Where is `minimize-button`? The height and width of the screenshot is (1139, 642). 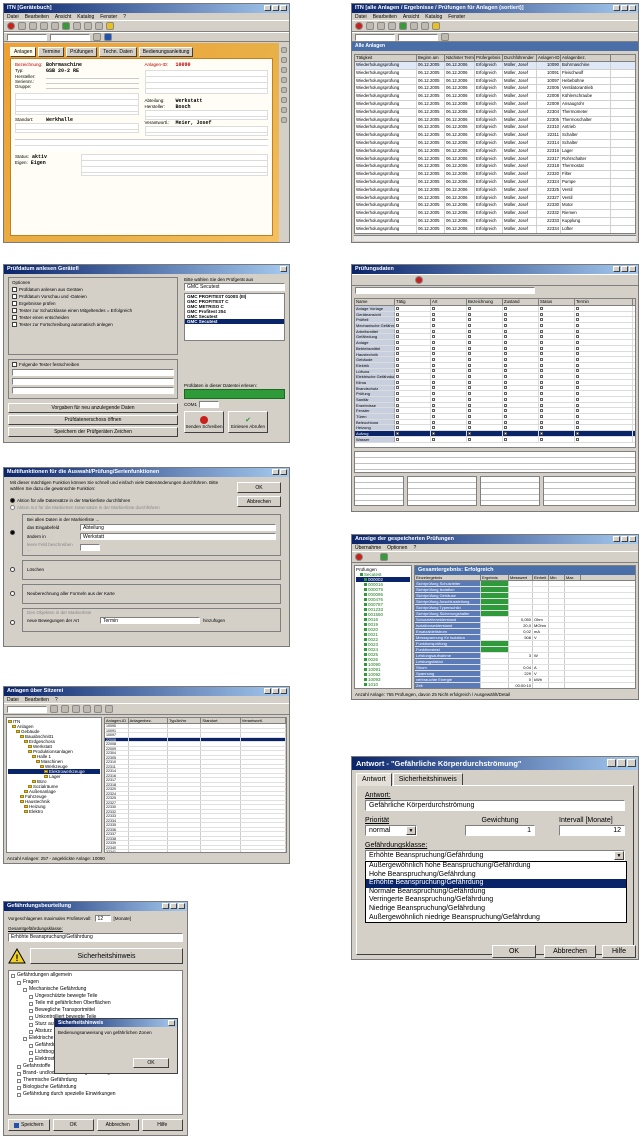
minimize-button is located at coordinates (267, 691).